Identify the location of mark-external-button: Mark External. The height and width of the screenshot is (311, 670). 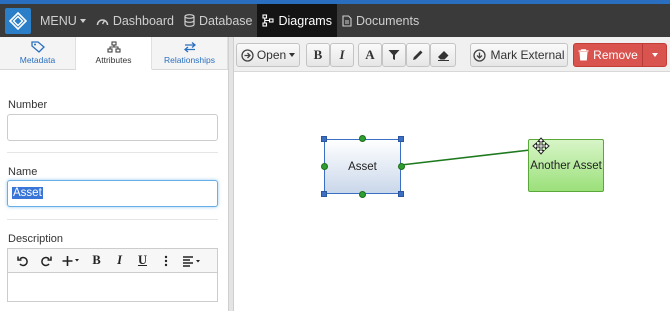
(519, 55).